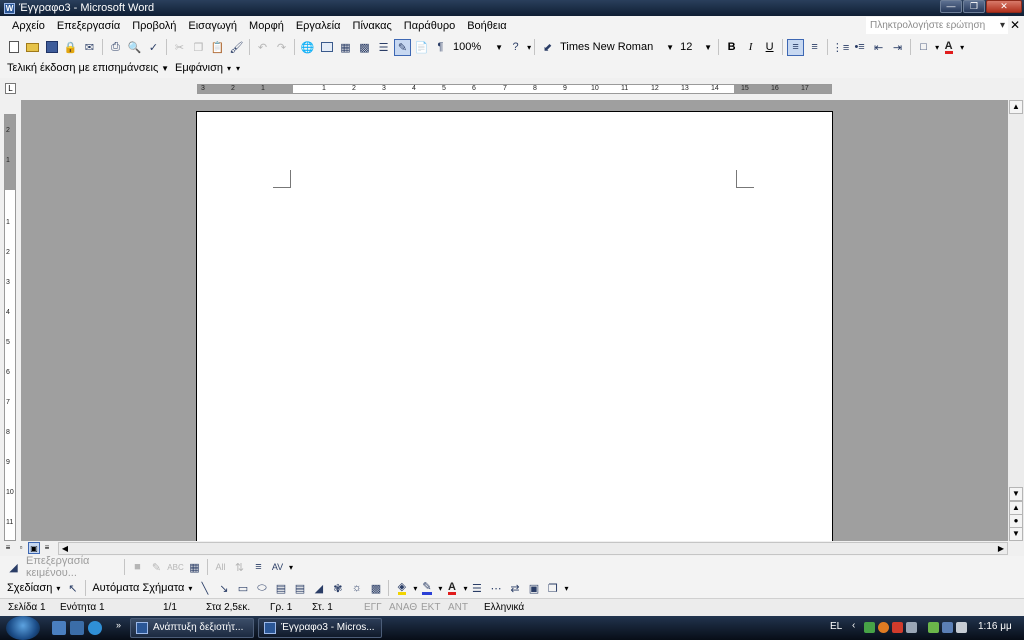 The height and width of the screenshot is (640, 1024). Describe the element at coordinates (318, 26) in the screenshot. I see `menu-tools: Εργαλεία` at that location.